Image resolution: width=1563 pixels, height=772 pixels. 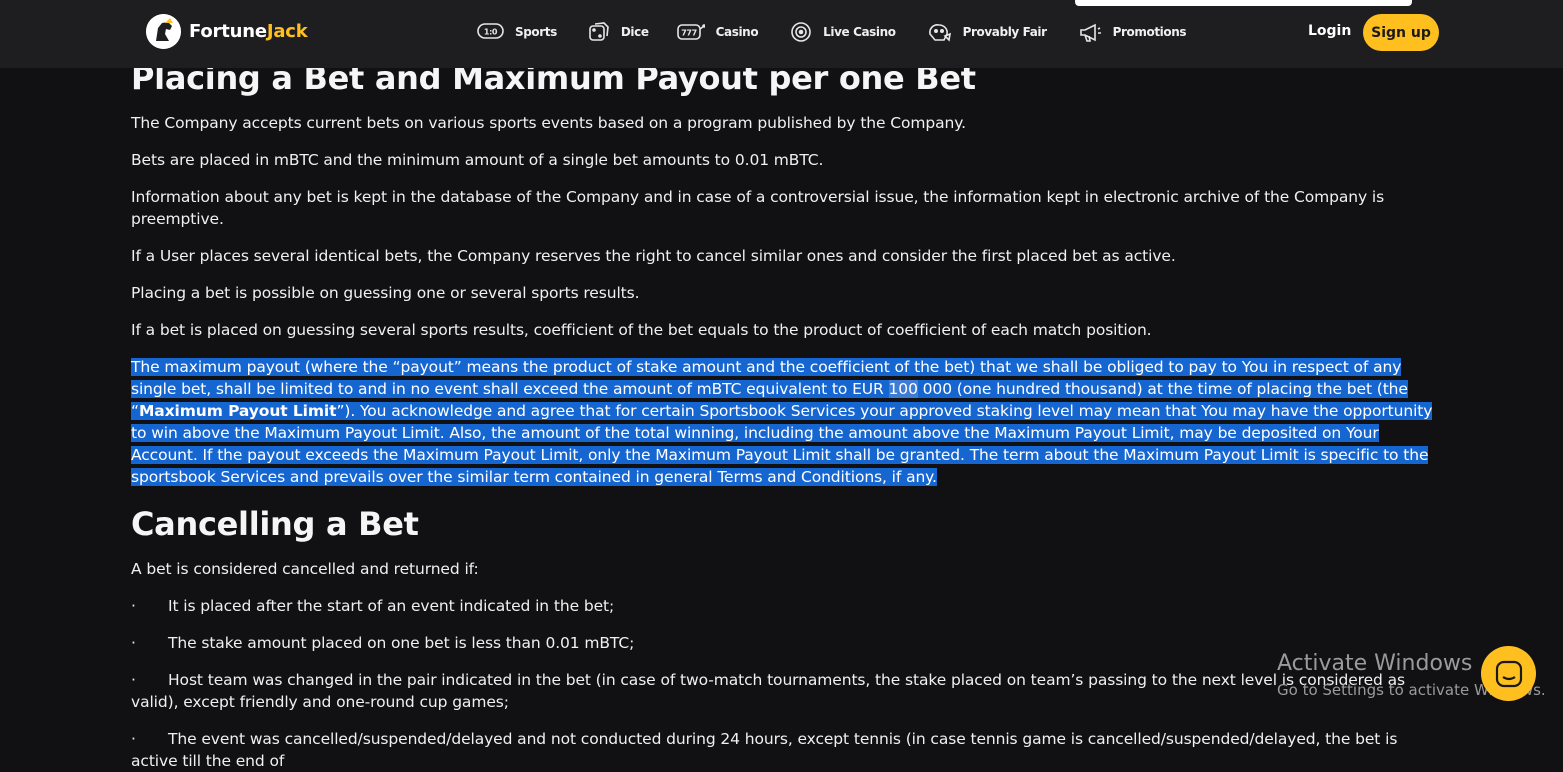 I want to click on nav-live-casino: Live Casino, so click(x=843, y=32).